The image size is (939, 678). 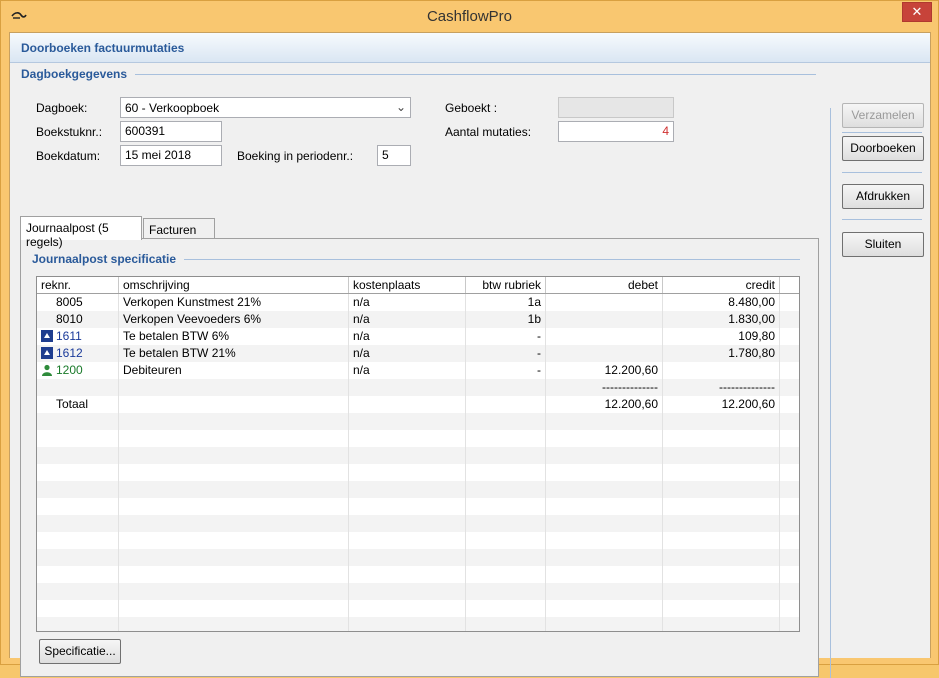 What do you see at coordinates (265, 107) in the screenshot?
I see `dagboek-select: 60 - Verkoopboek ⌄` at bounding box center [265, 107].